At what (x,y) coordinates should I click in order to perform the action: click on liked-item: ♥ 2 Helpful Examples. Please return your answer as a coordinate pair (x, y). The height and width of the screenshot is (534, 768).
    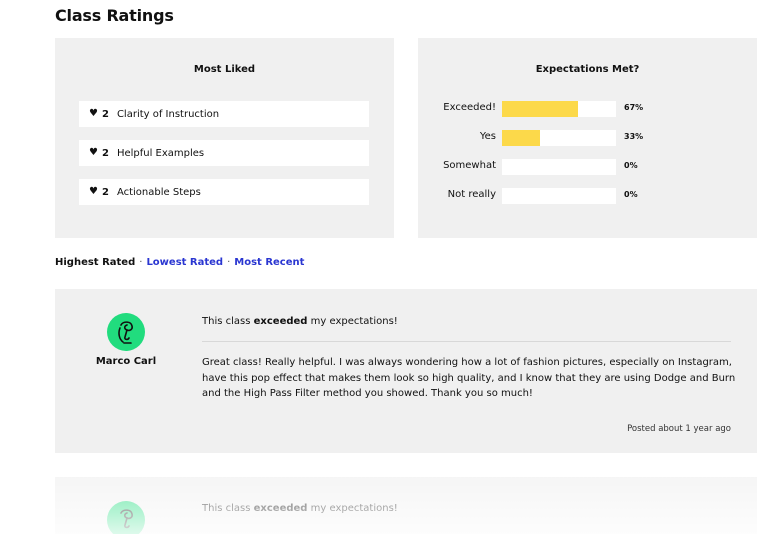
    Looking at the image, I should click on (224, 153).